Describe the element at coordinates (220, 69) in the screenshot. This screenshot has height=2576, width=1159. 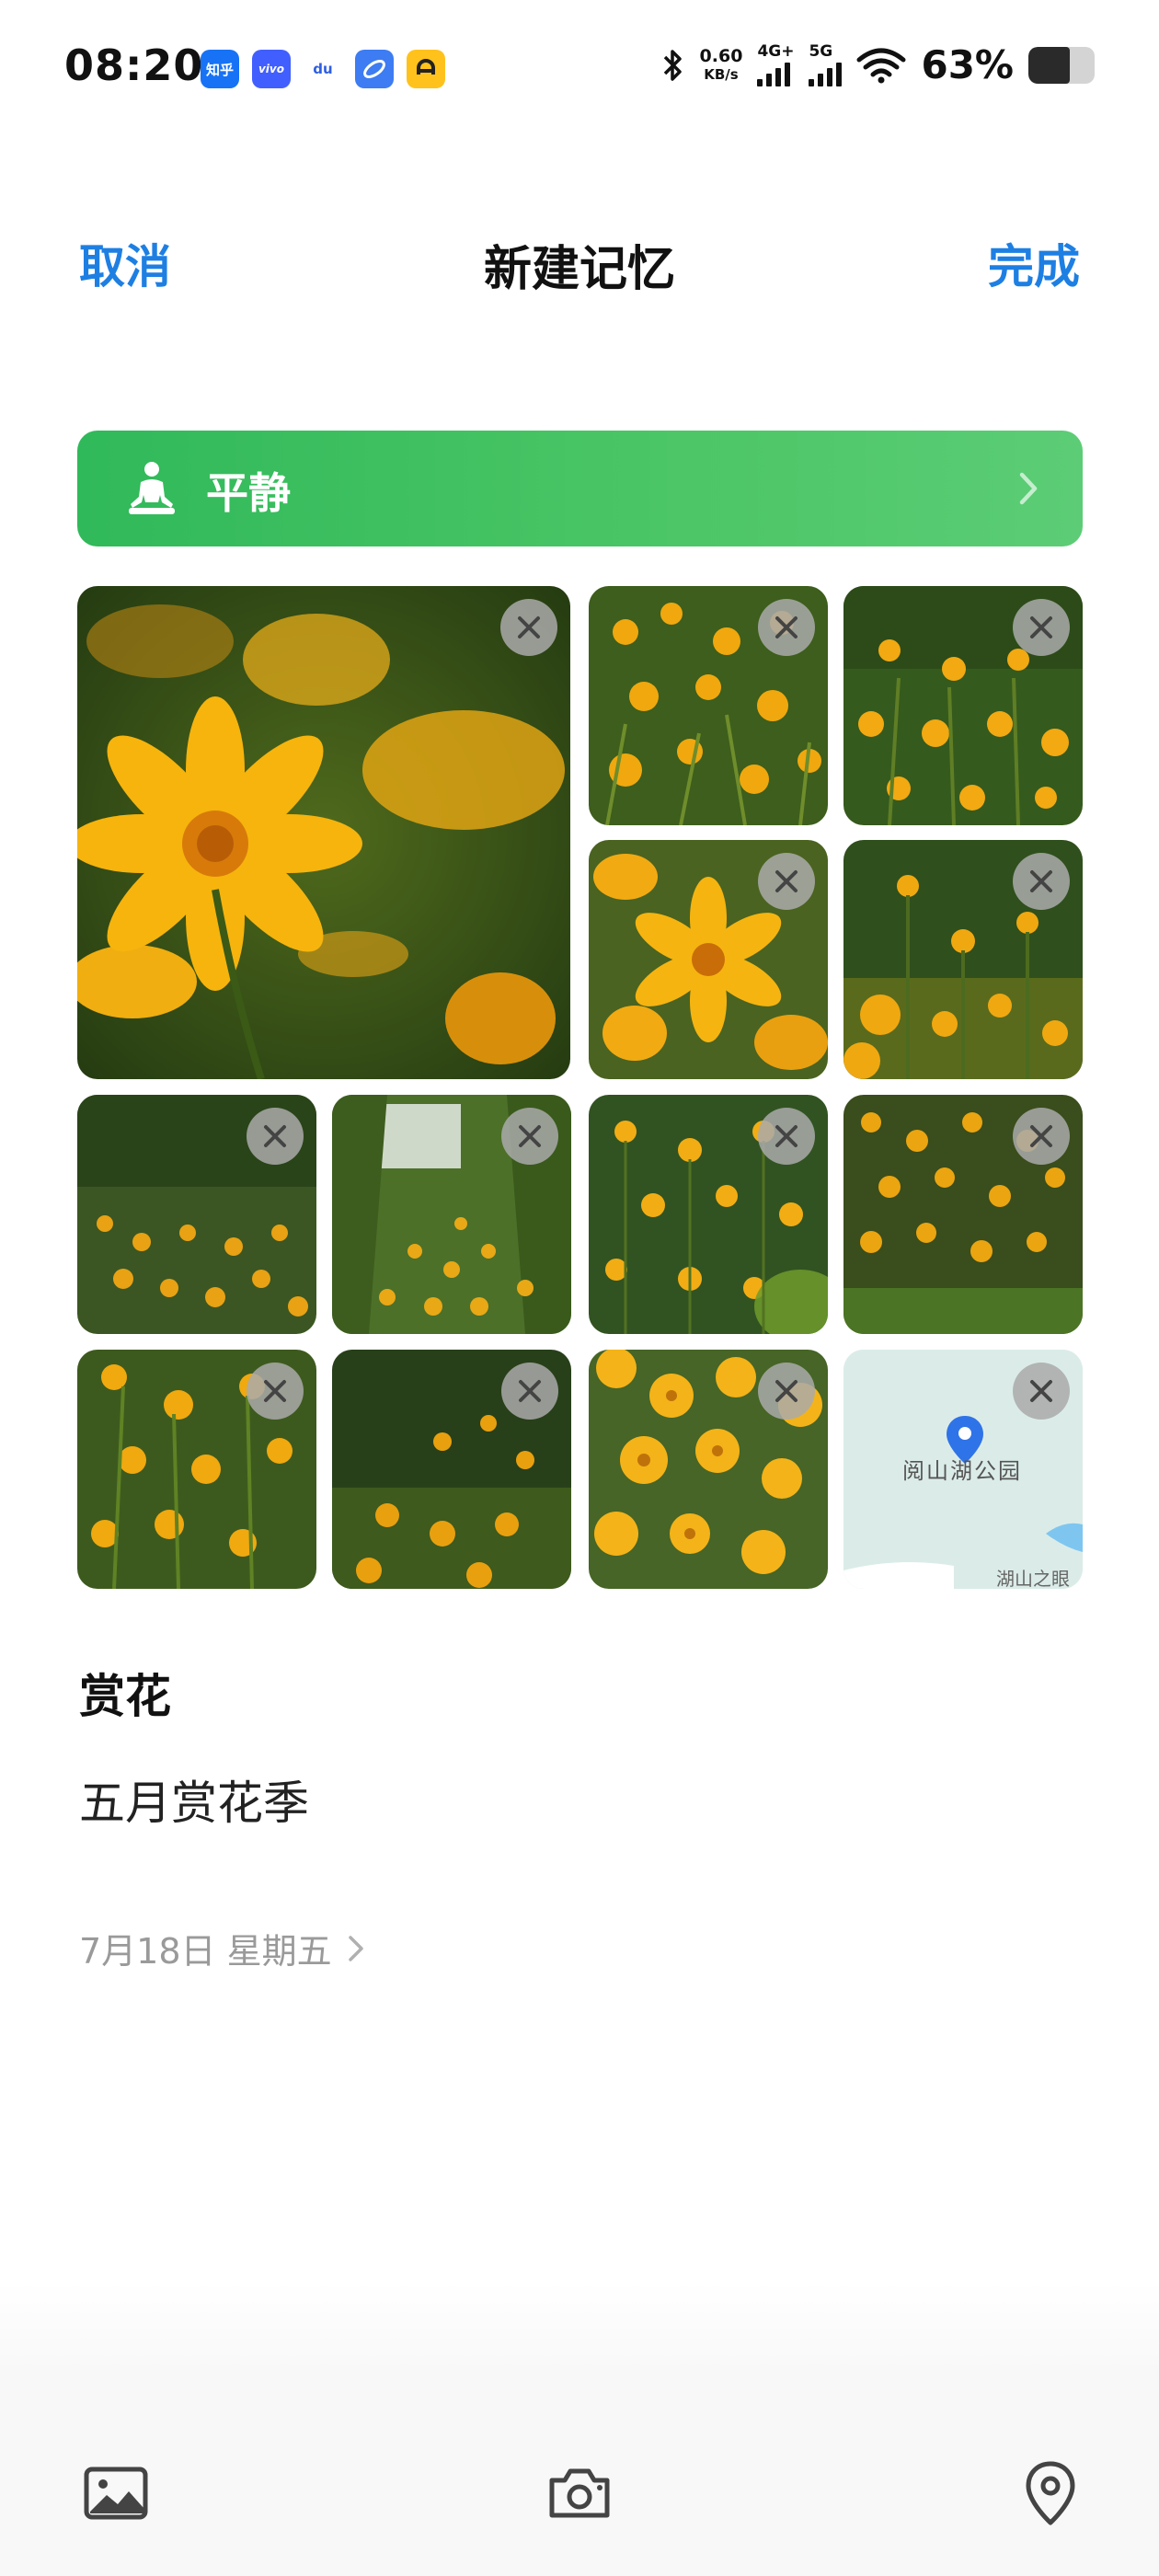
I see `zhihu-icon: 知乎` at that location.